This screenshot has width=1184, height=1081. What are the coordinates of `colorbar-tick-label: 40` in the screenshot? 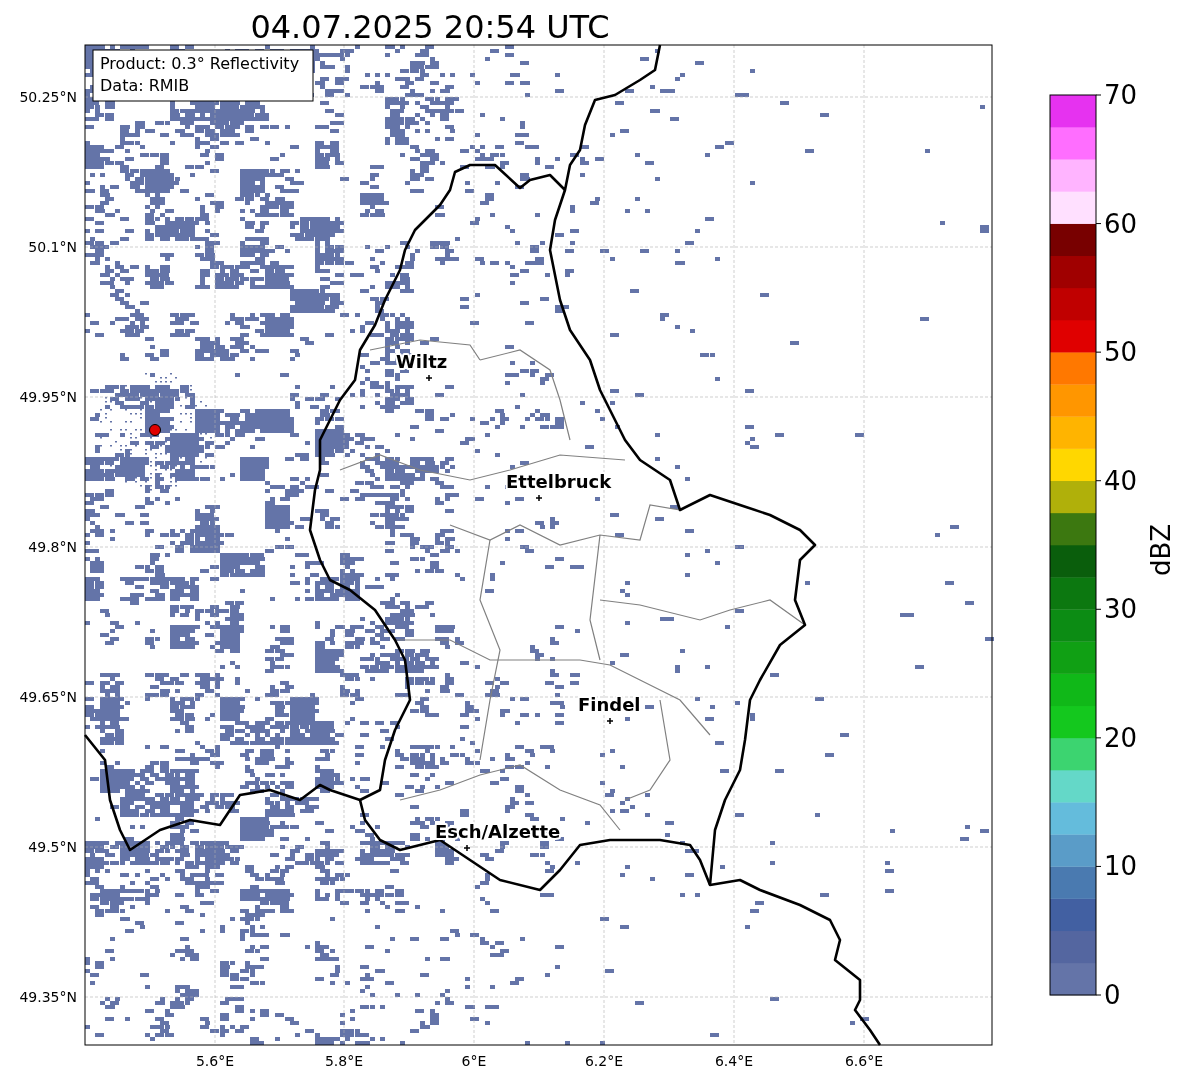 It's located at (1121, 480).